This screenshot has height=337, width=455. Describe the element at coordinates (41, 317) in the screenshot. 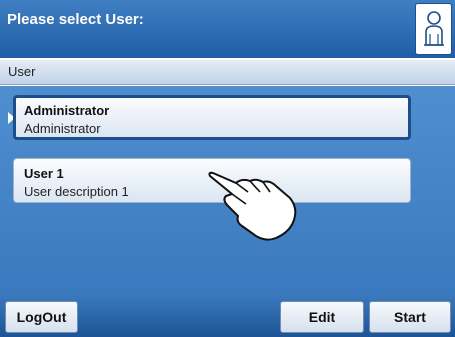

I see `logout-button: LogOut` at that location.